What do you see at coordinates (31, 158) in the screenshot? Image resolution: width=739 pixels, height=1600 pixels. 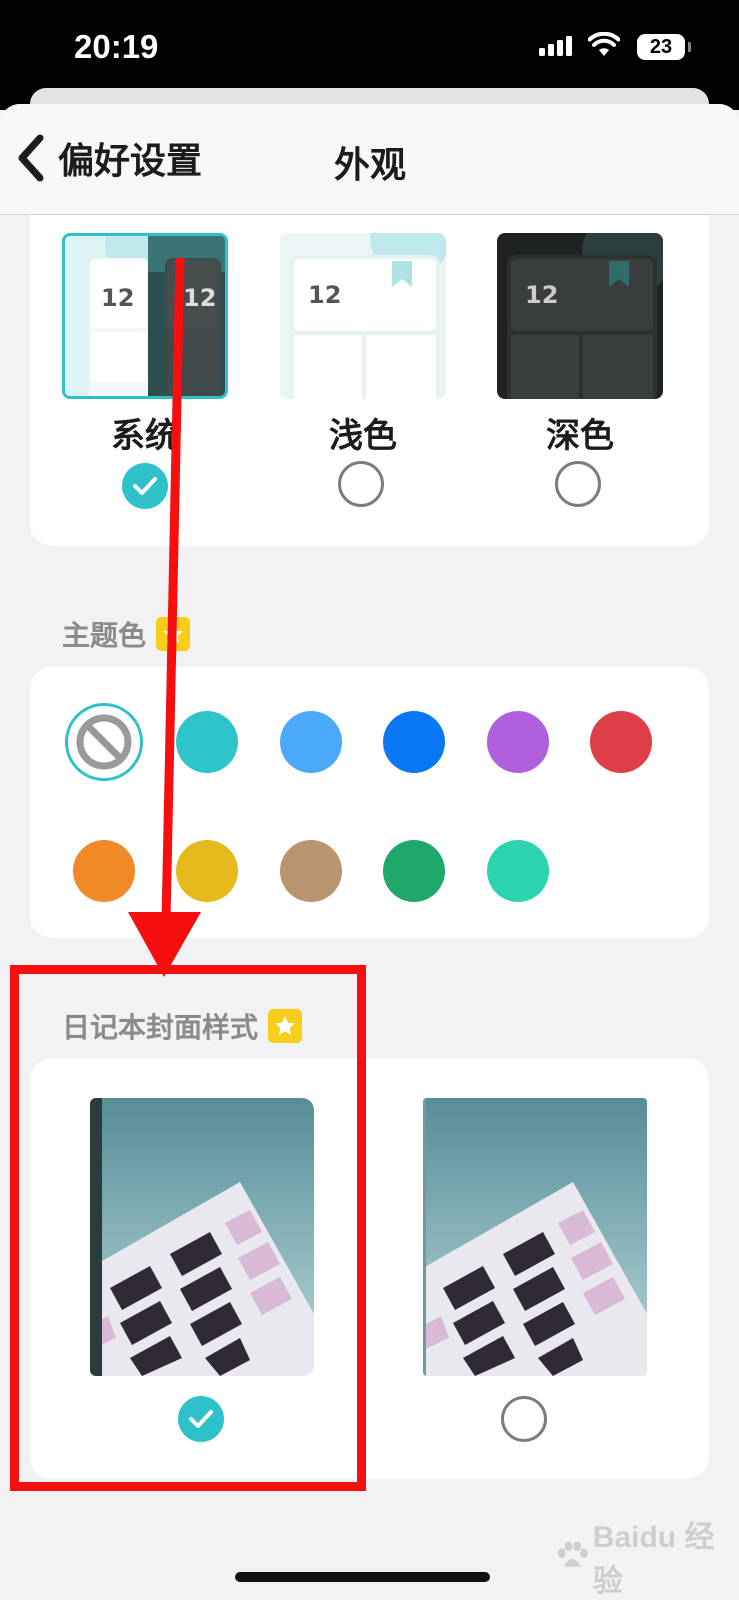 I see `chevron-left-icon` at bounding box center [31, 158].